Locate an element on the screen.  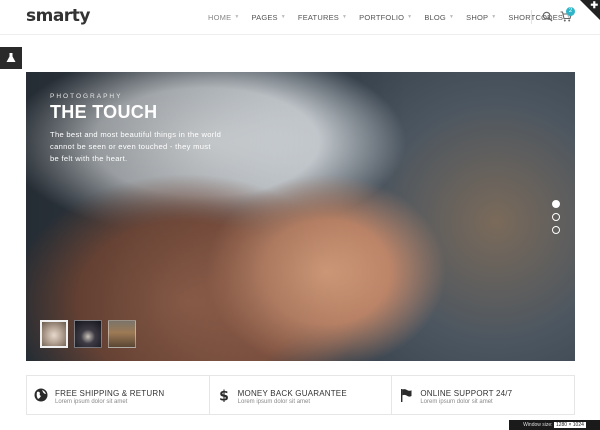
hero-title: THE TOUCH is located at coordinates (104, 112).